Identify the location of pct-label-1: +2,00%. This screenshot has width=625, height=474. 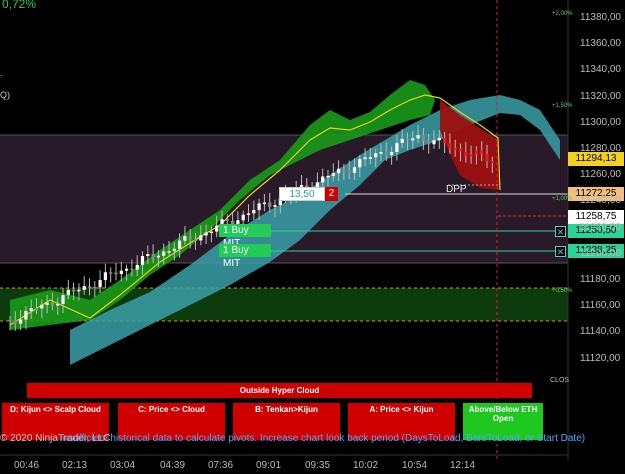
(562, 14).